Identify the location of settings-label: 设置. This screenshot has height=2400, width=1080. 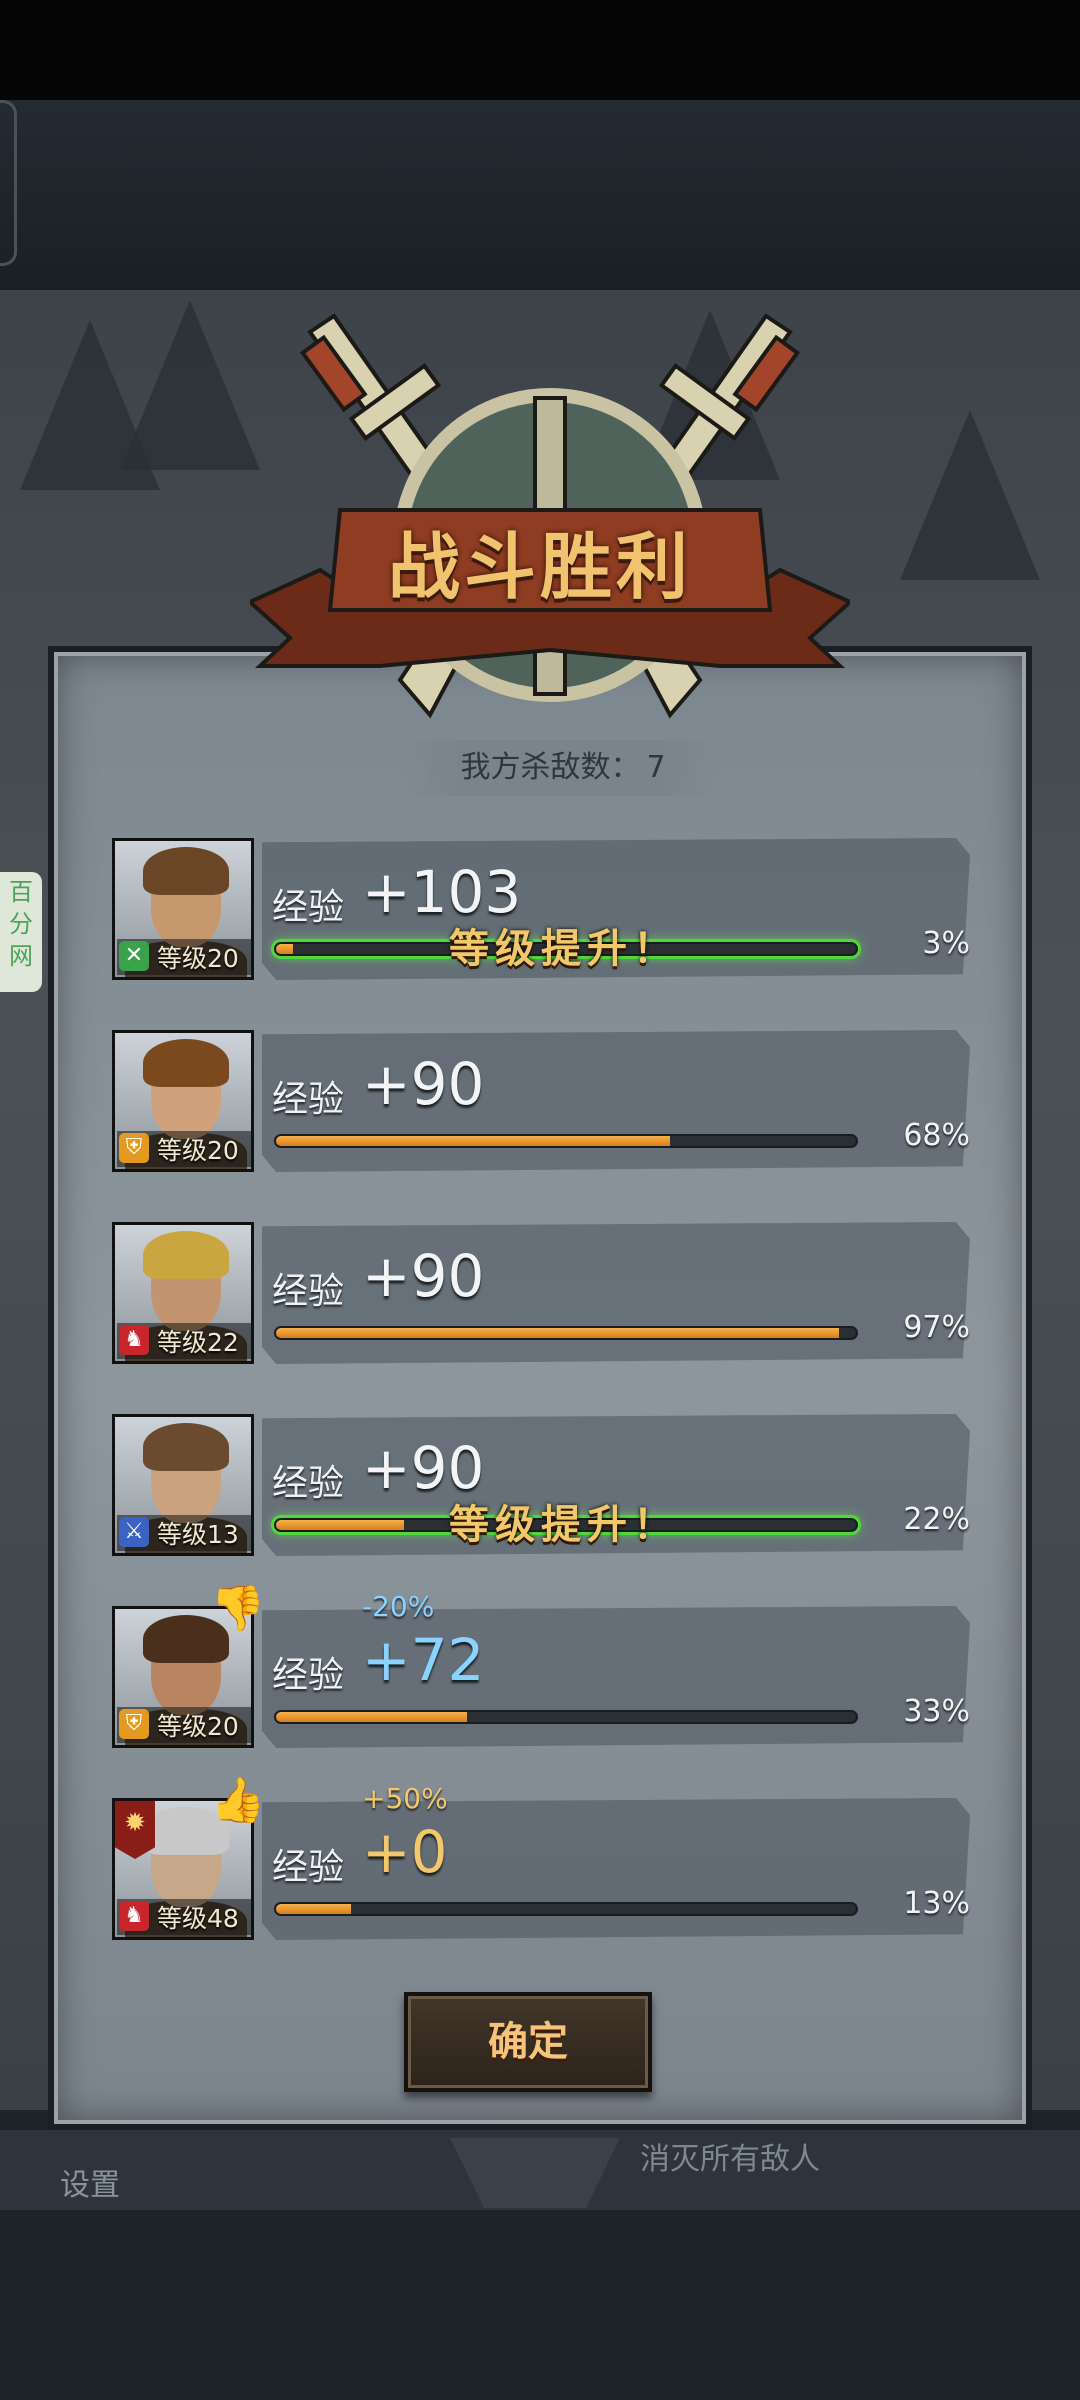
(90, 2182).